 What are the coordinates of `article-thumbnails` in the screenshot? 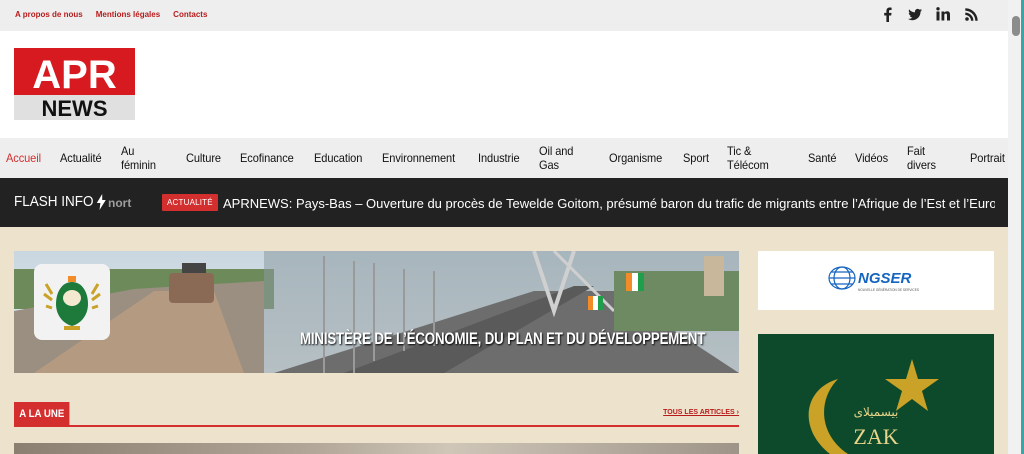 It's located at (376, 448).